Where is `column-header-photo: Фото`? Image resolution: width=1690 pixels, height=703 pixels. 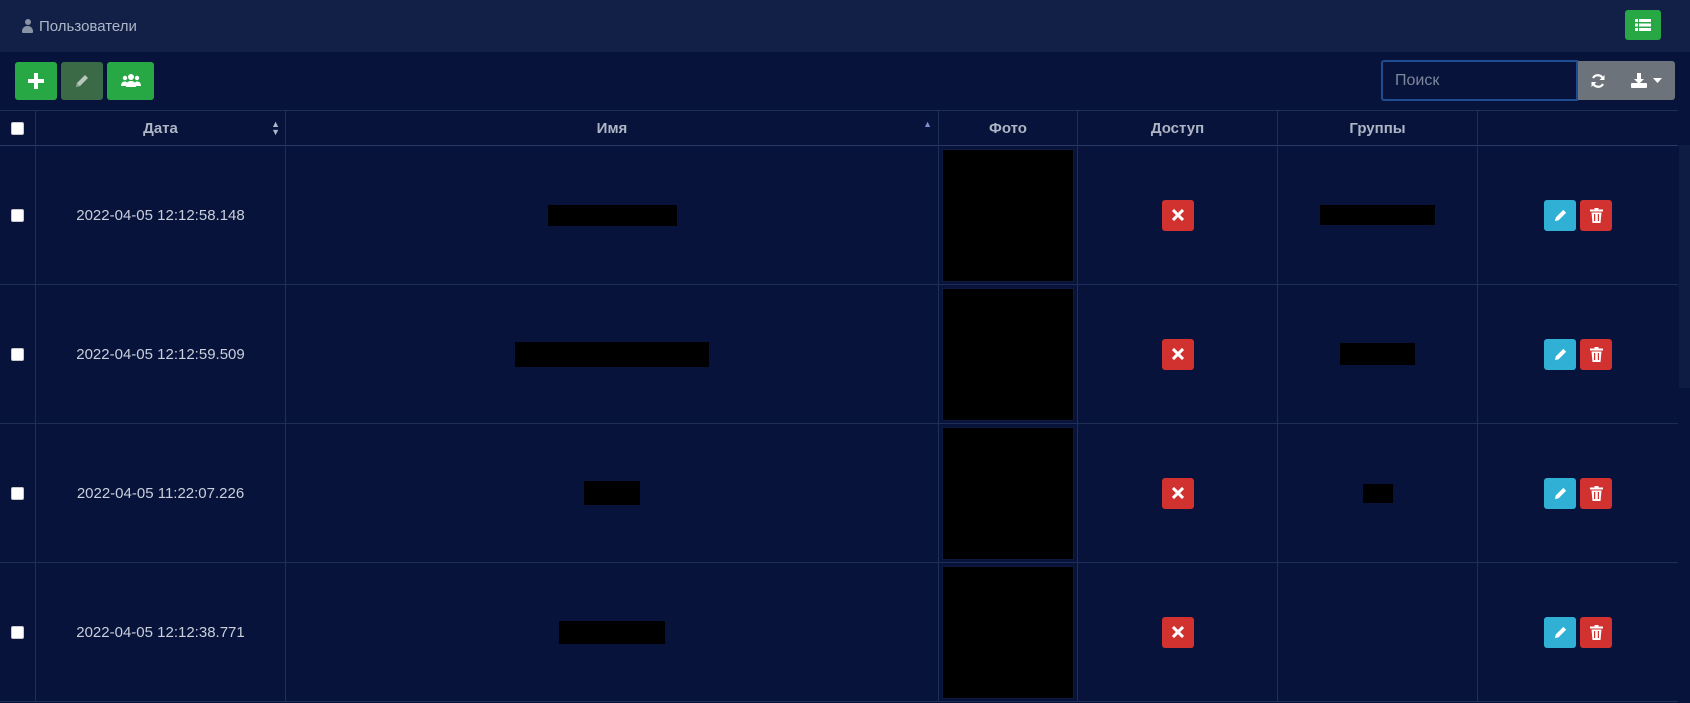
column-header-photo: Фото is located at coordinates (1008, 128).